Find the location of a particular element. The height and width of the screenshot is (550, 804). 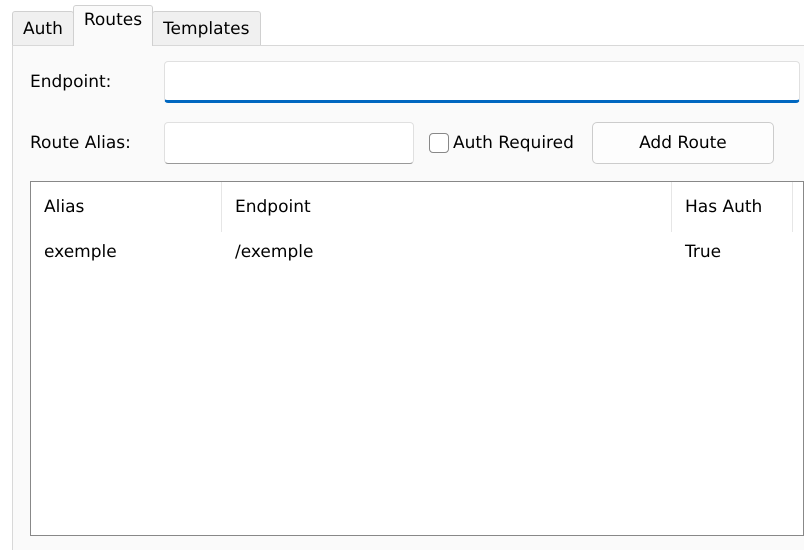

tab: Routes is located at coordinates (113, 25).